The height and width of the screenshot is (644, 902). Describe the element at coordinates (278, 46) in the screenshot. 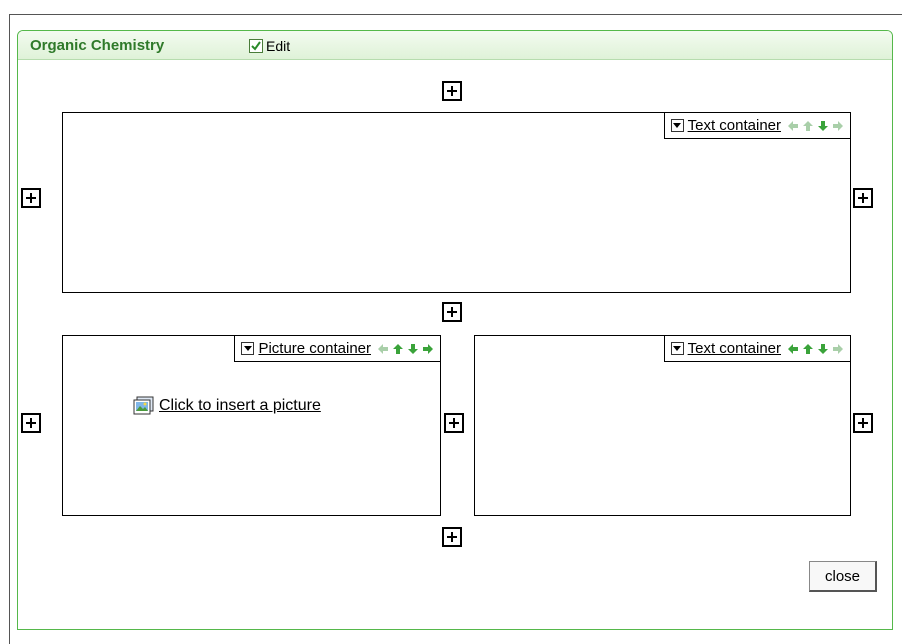

I see `edit-label: Edit` at that location.